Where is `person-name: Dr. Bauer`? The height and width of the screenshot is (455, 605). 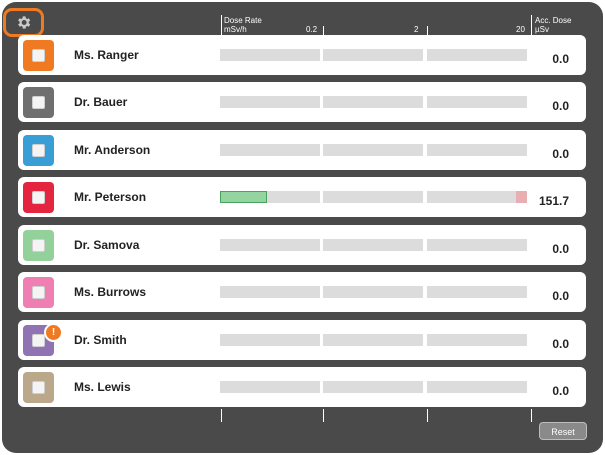
person-name: Dr. Bauer is located at coordinates (101, 102).